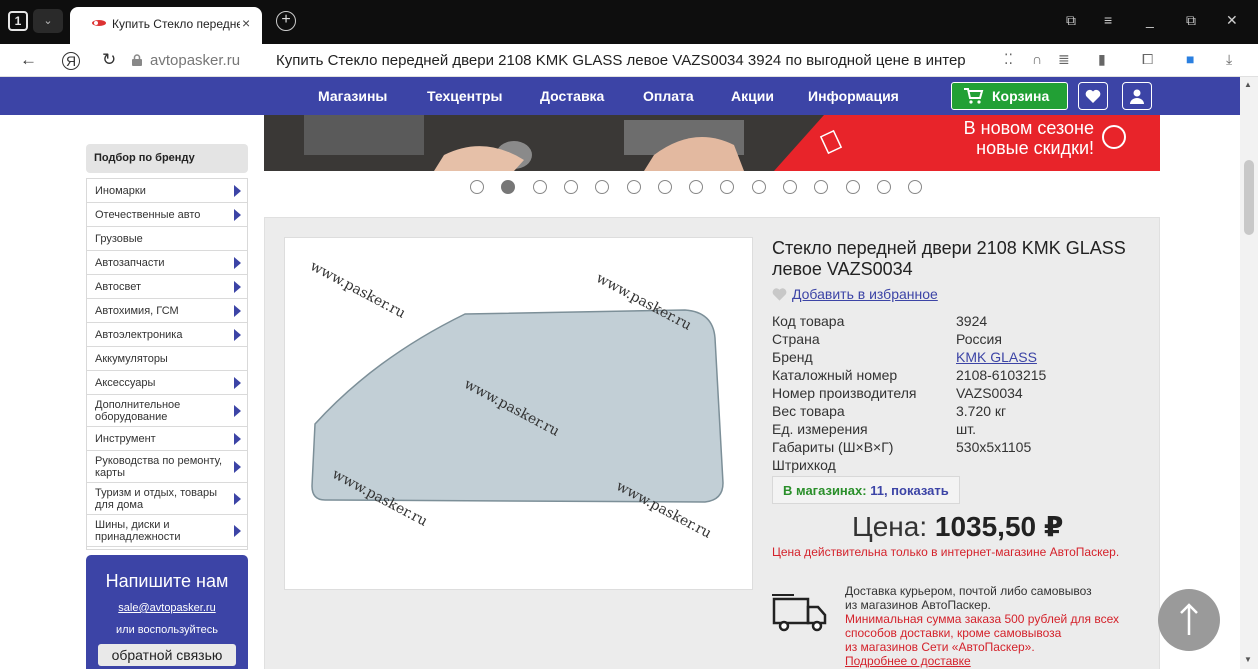 This screenshot has width=1258, height=669. What do you see at coordinates (167, 439) in the screenshot?
I see `category-item: Инструмент` at bounding box center [167, 439].